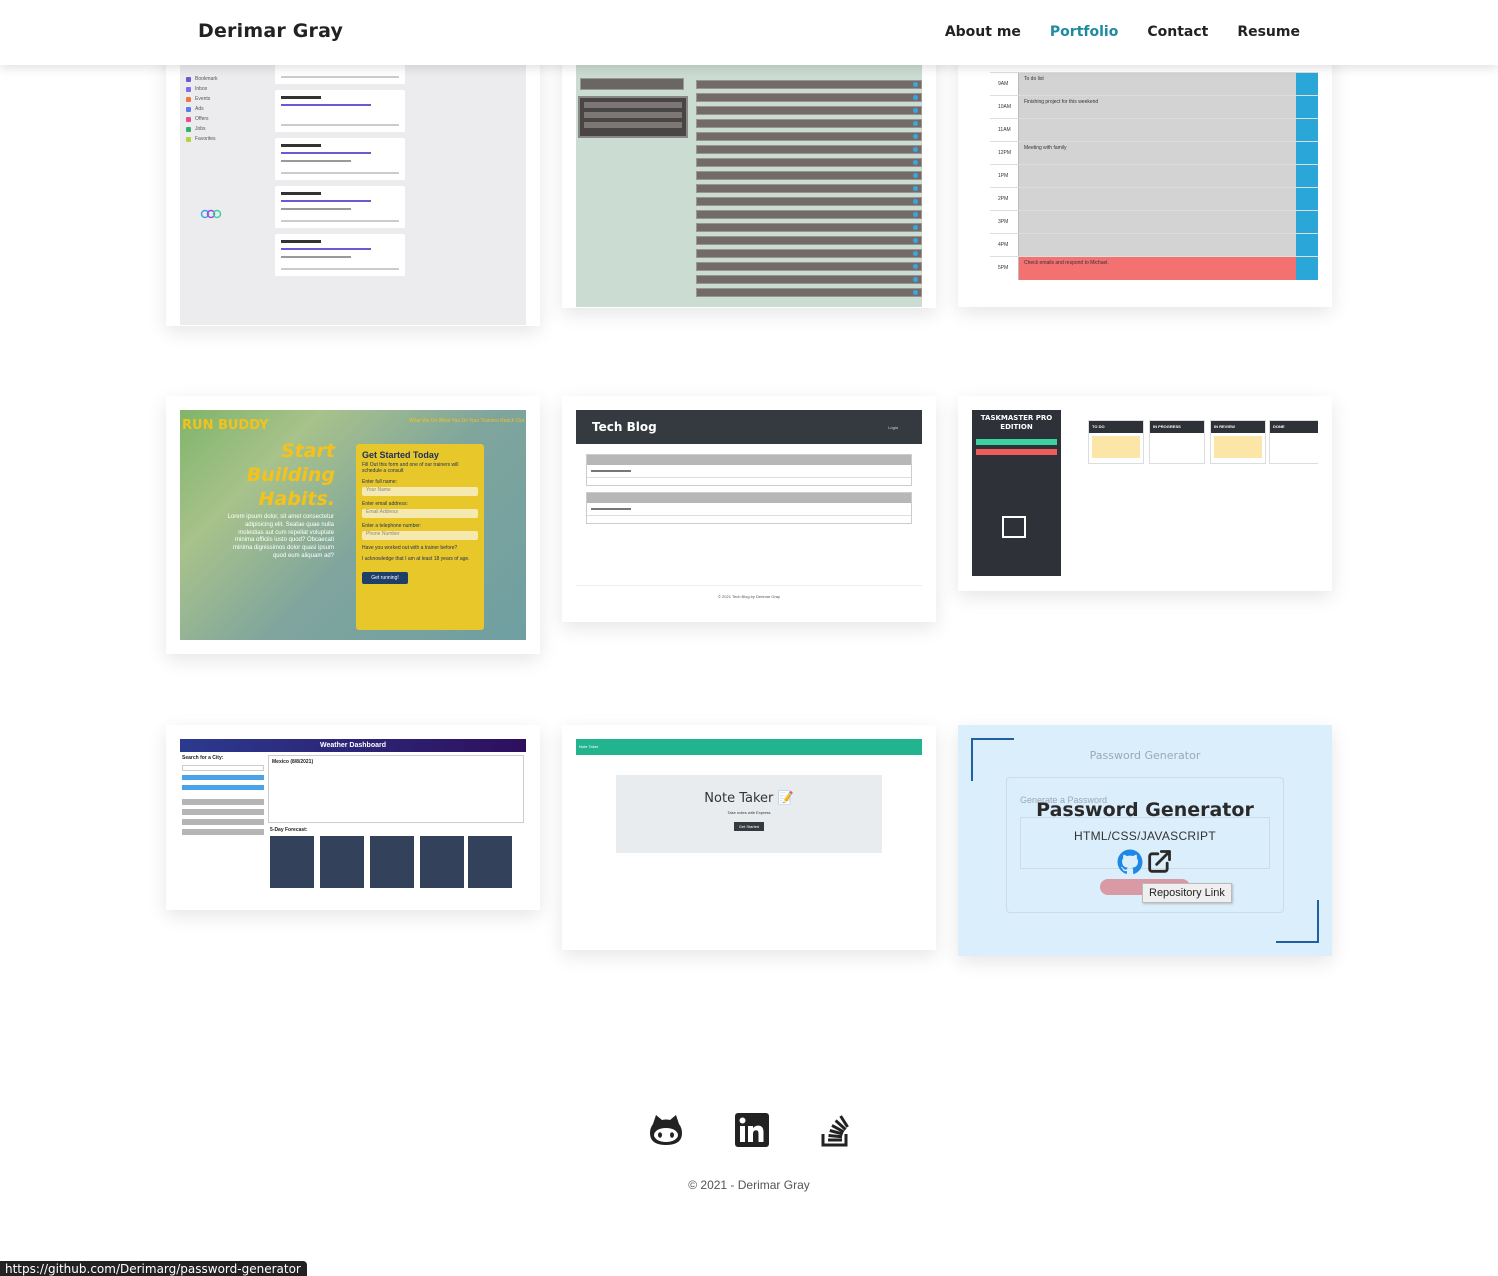 This screenshot has width=1498, height=1276. I want to click on brand-name: Derimar Gray, so click(270, 31).